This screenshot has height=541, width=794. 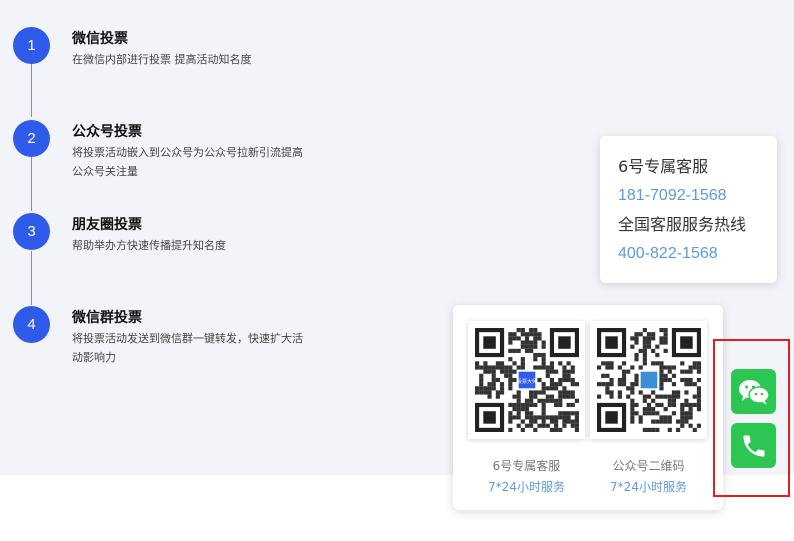 What do you see at coordinates (682, 224) in the screenshot?
I see `hotline-label: 全国客服服务热线` at bounding box center [682, 224].